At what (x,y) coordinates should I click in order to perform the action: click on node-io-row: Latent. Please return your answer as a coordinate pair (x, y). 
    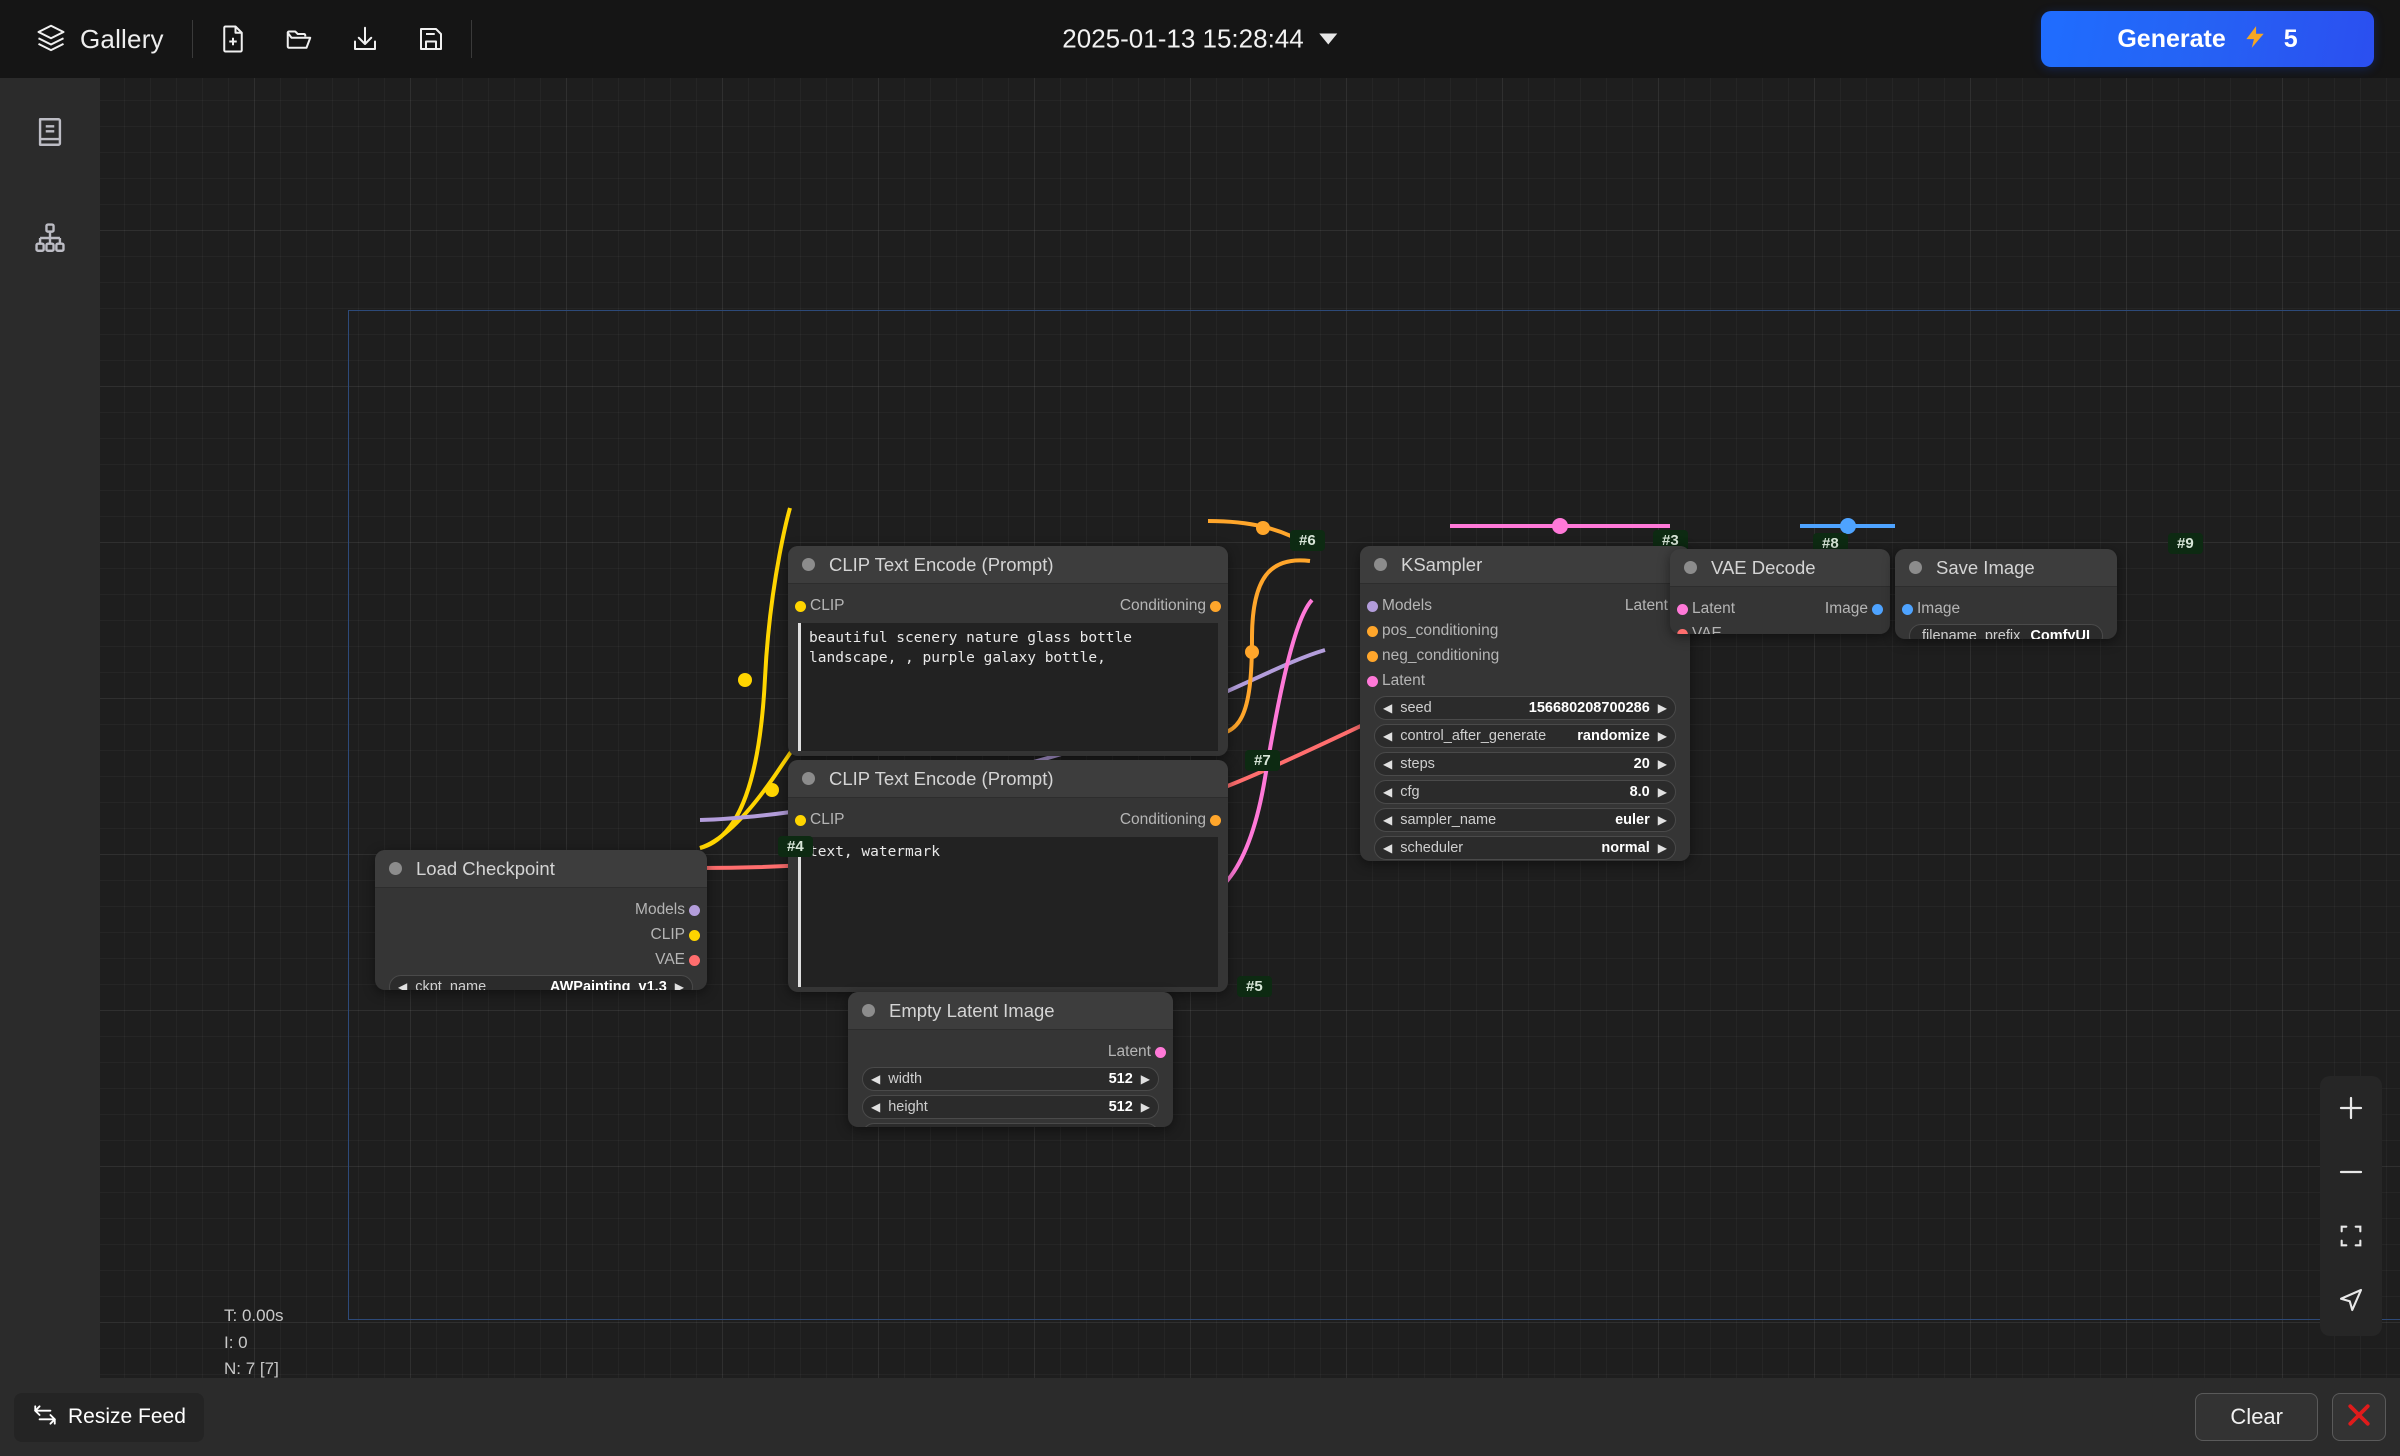
    Looking at the image, I should click on (1525, 681).